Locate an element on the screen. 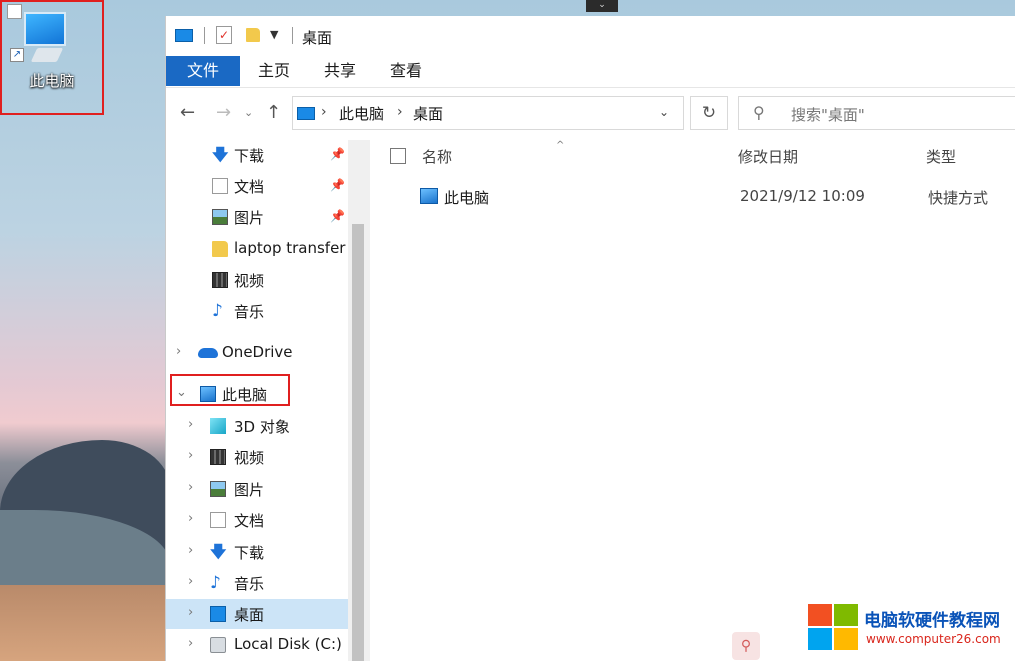 The image size is (1015, 661). nav-item-documents-pc: › 文档 is located at coordinates (257, 520).